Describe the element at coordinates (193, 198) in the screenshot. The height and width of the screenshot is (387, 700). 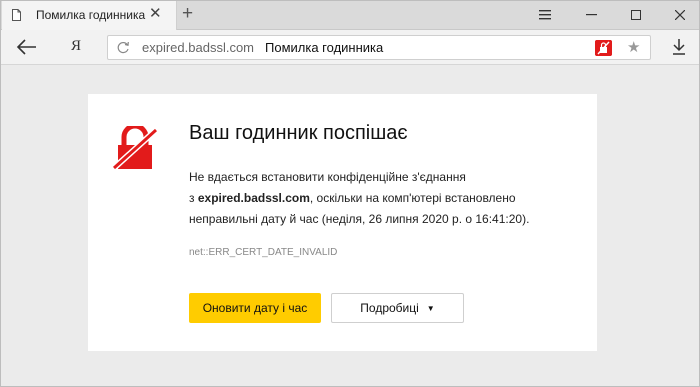
I see `description-prefix: з` at that location.